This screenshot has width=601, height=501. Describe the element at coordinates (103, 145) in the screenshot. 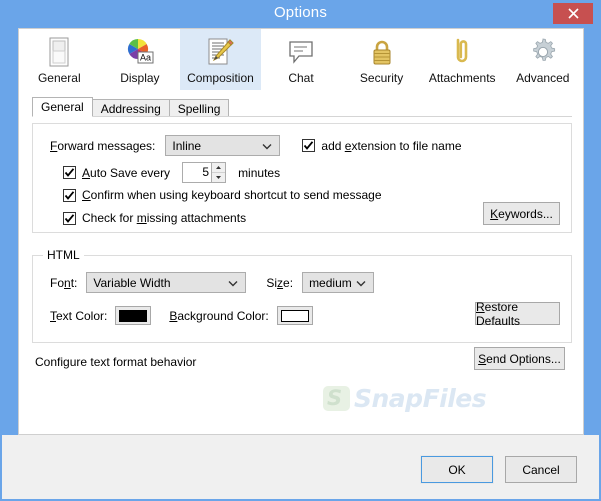

I see `forward-messages-label: Forward messages:` at that location.